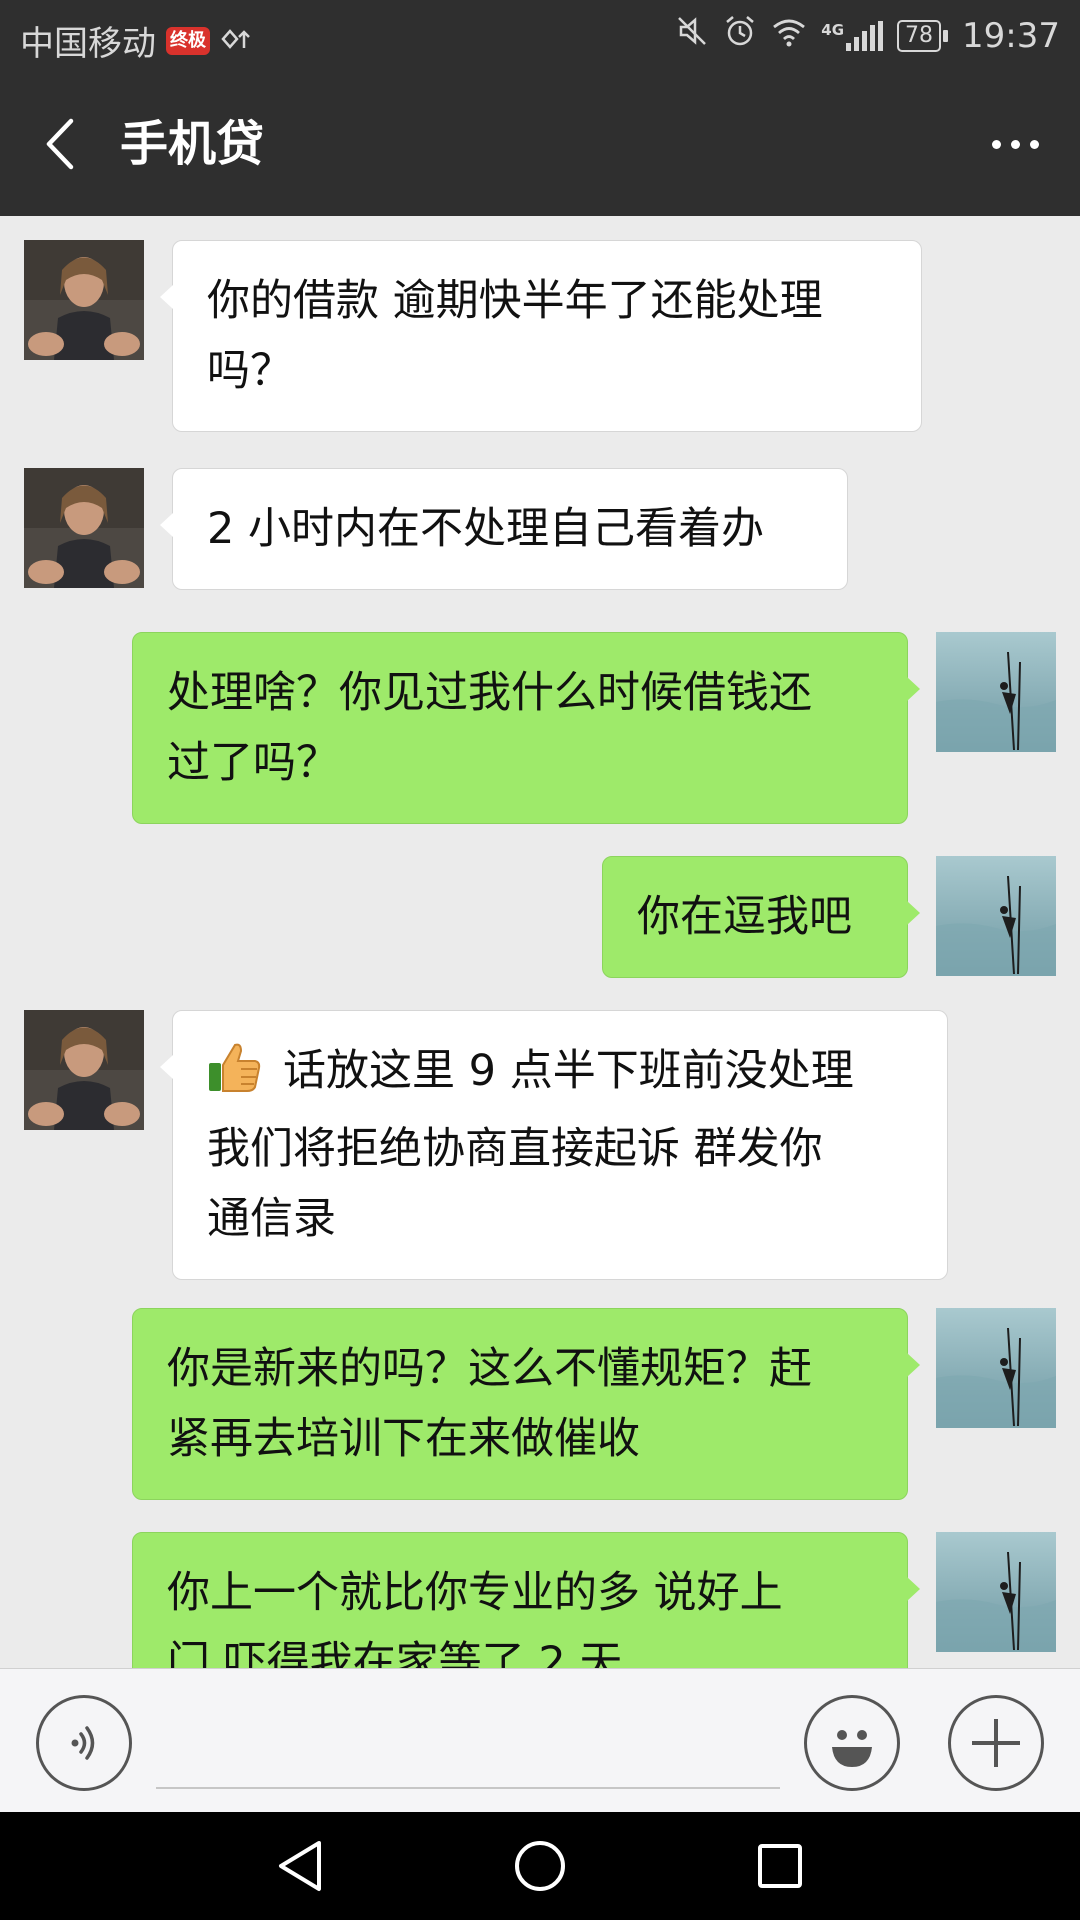  I want to click on status-right: 4G 78 19:37, so click(867, 35).